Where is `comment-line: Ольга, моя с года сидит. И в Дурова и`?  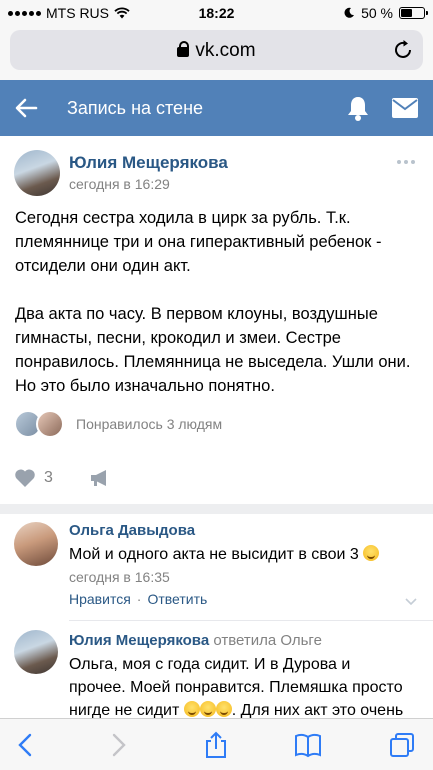
comment-line: Ольга, моя с года сидит. И в Дурова и is located at coordinates (210, 664).